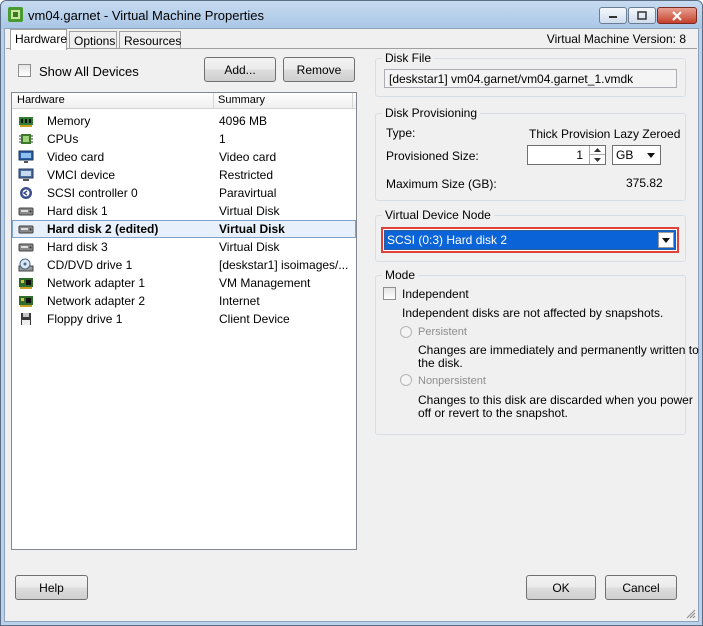 This screenshot has height=626, width=703. Describe the element at coordinates (597, 159) in the screenshot. I see `spinner-down-button` at that location.